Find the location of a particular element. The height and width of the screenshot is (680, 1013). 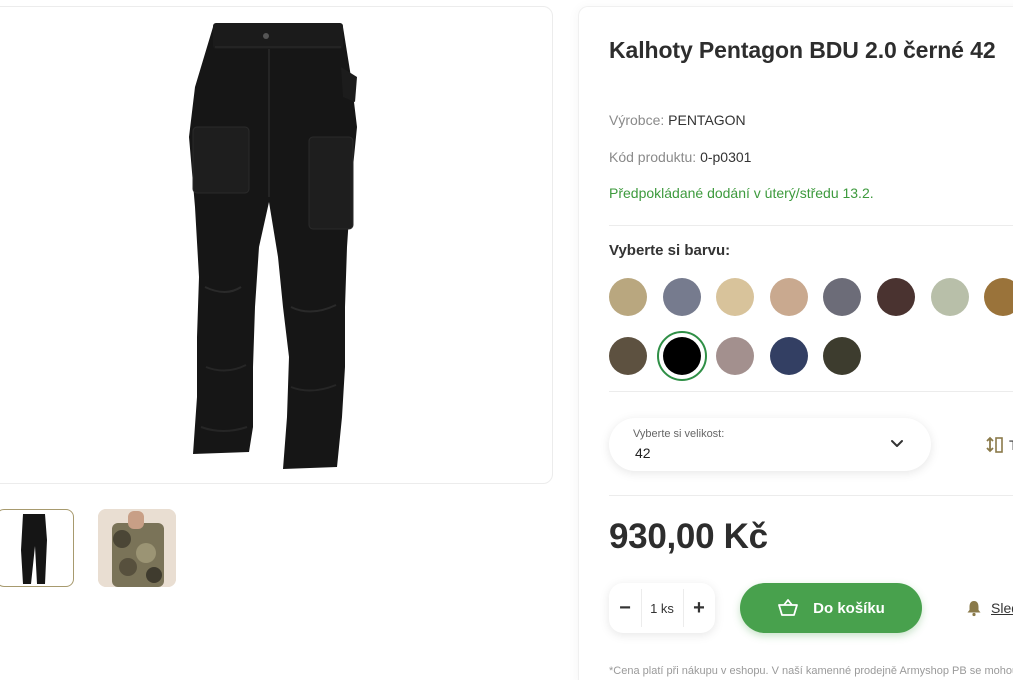

size-select-value: 42 is located at coordinates (643, 453).